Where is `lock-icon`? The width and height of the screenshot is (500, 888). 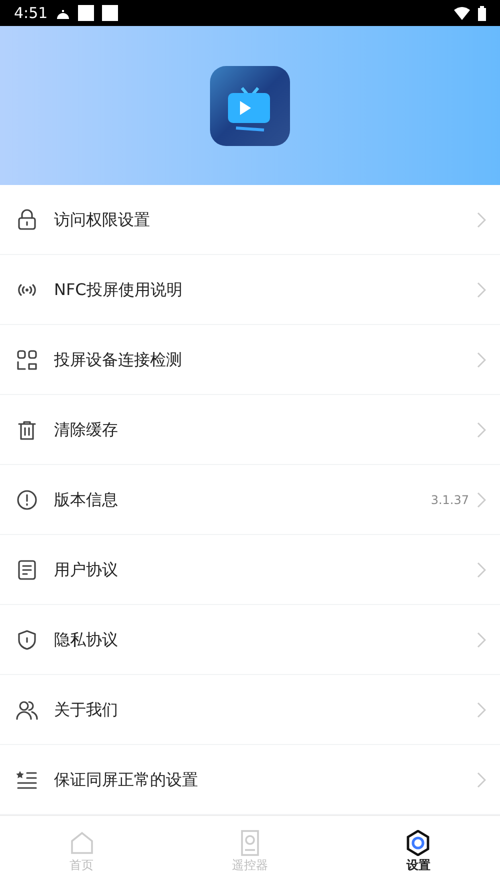 lock-icon is located at coordinates (27, 219).